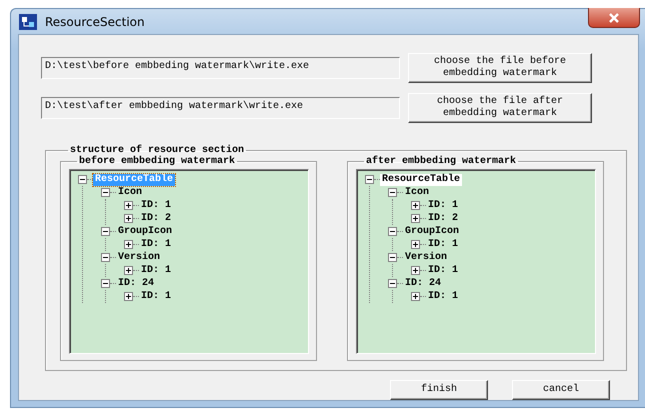 The height and width of the screenshot is (412, 645). I want to click on tree-item: ResourceTable, so click(421, 180).